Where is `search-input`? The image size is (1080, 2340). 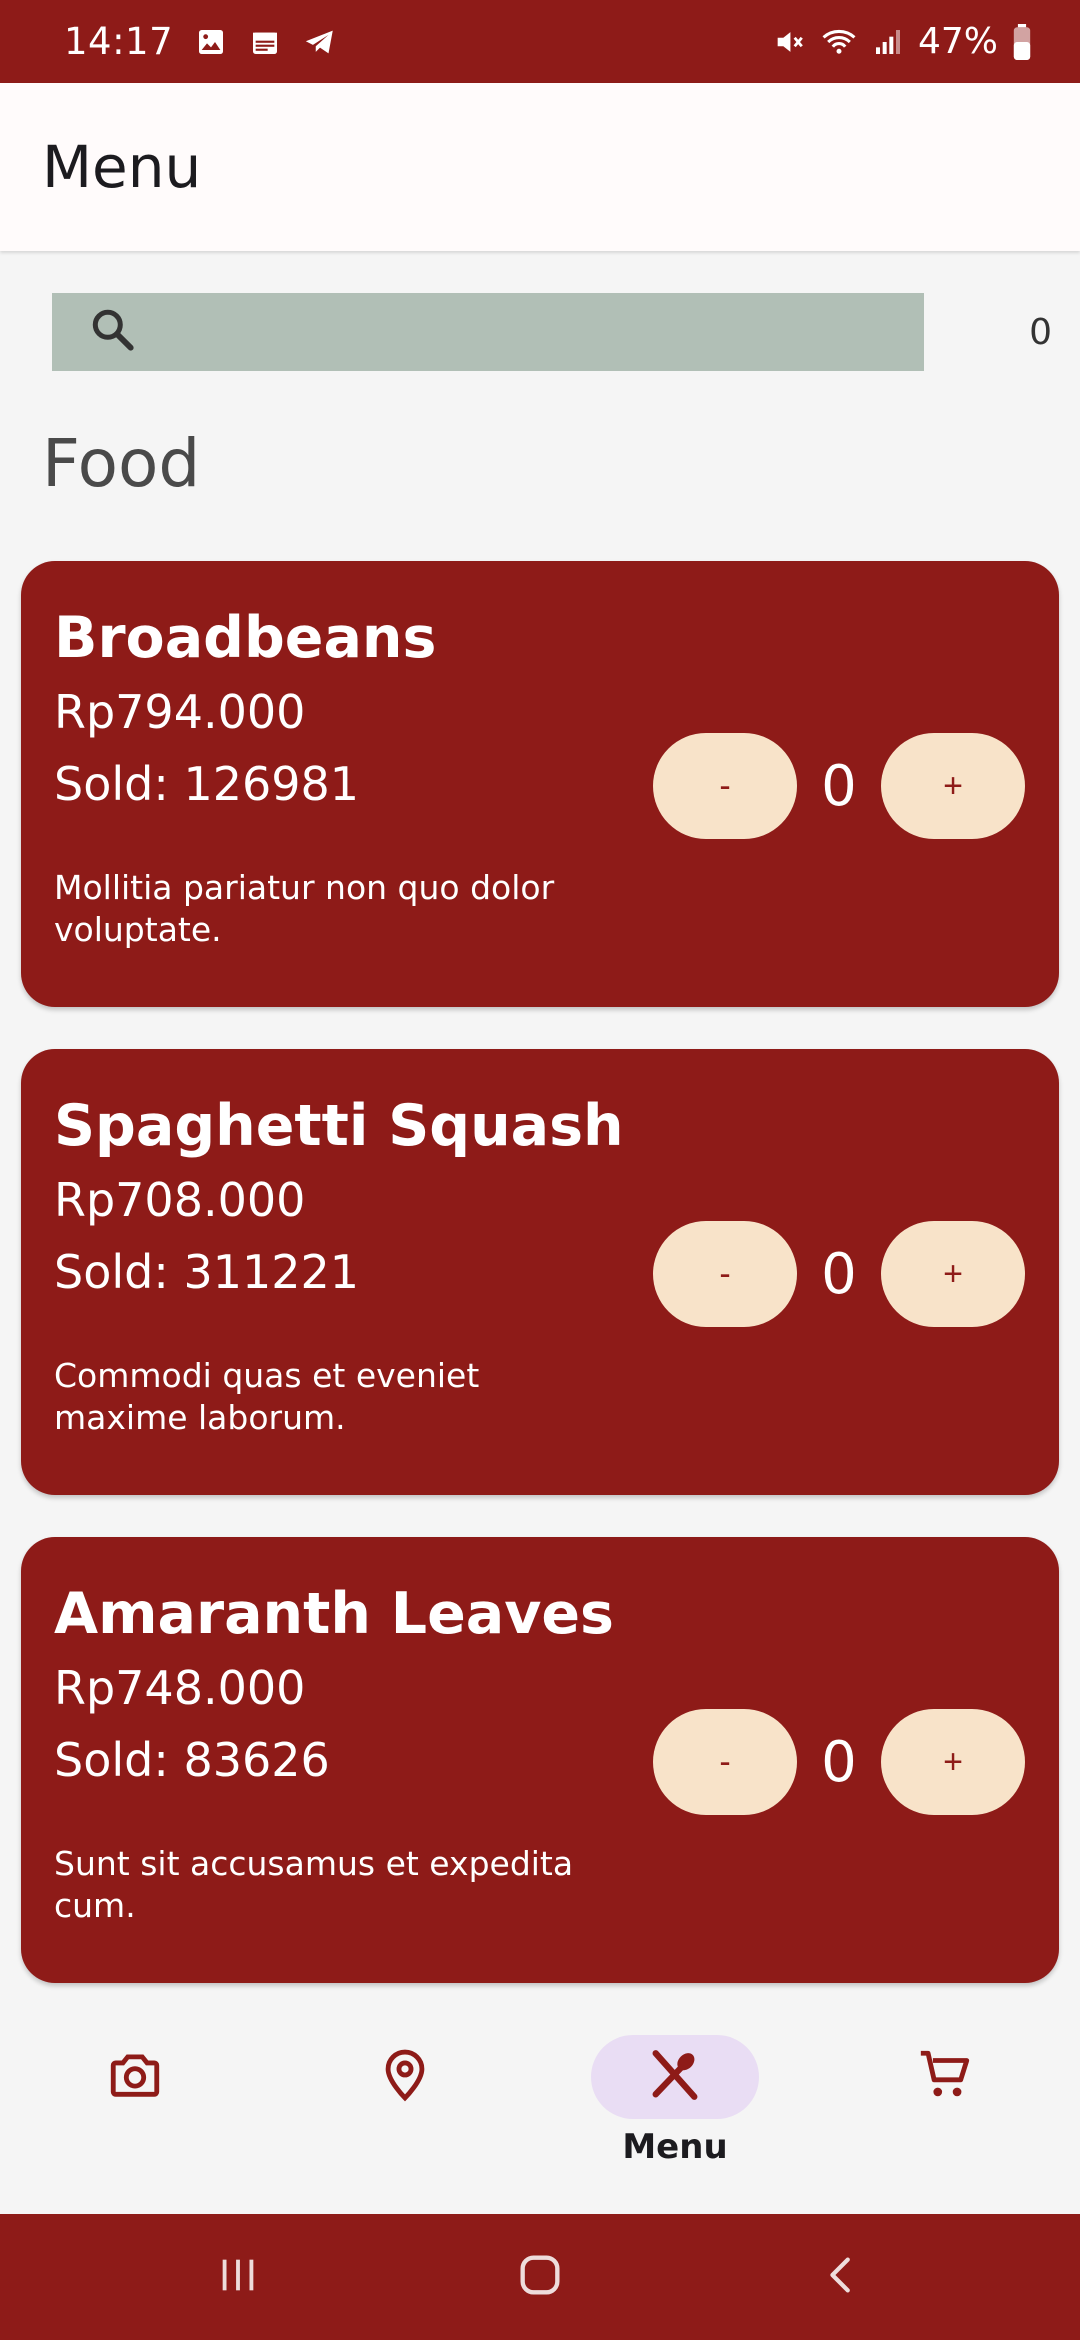
search-input is located at coordinates (488, 332).